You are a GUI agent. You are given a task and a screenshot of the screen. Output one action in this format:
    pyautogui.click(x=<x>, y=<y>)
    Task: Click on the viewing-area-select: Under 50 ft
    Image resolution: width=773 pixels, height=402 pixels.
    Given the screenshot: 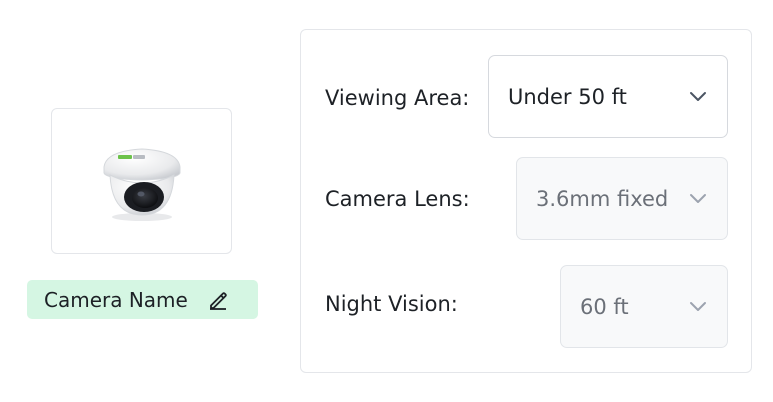 What is the action you would take?
    pyautogui.click(x=608, y=96)
    